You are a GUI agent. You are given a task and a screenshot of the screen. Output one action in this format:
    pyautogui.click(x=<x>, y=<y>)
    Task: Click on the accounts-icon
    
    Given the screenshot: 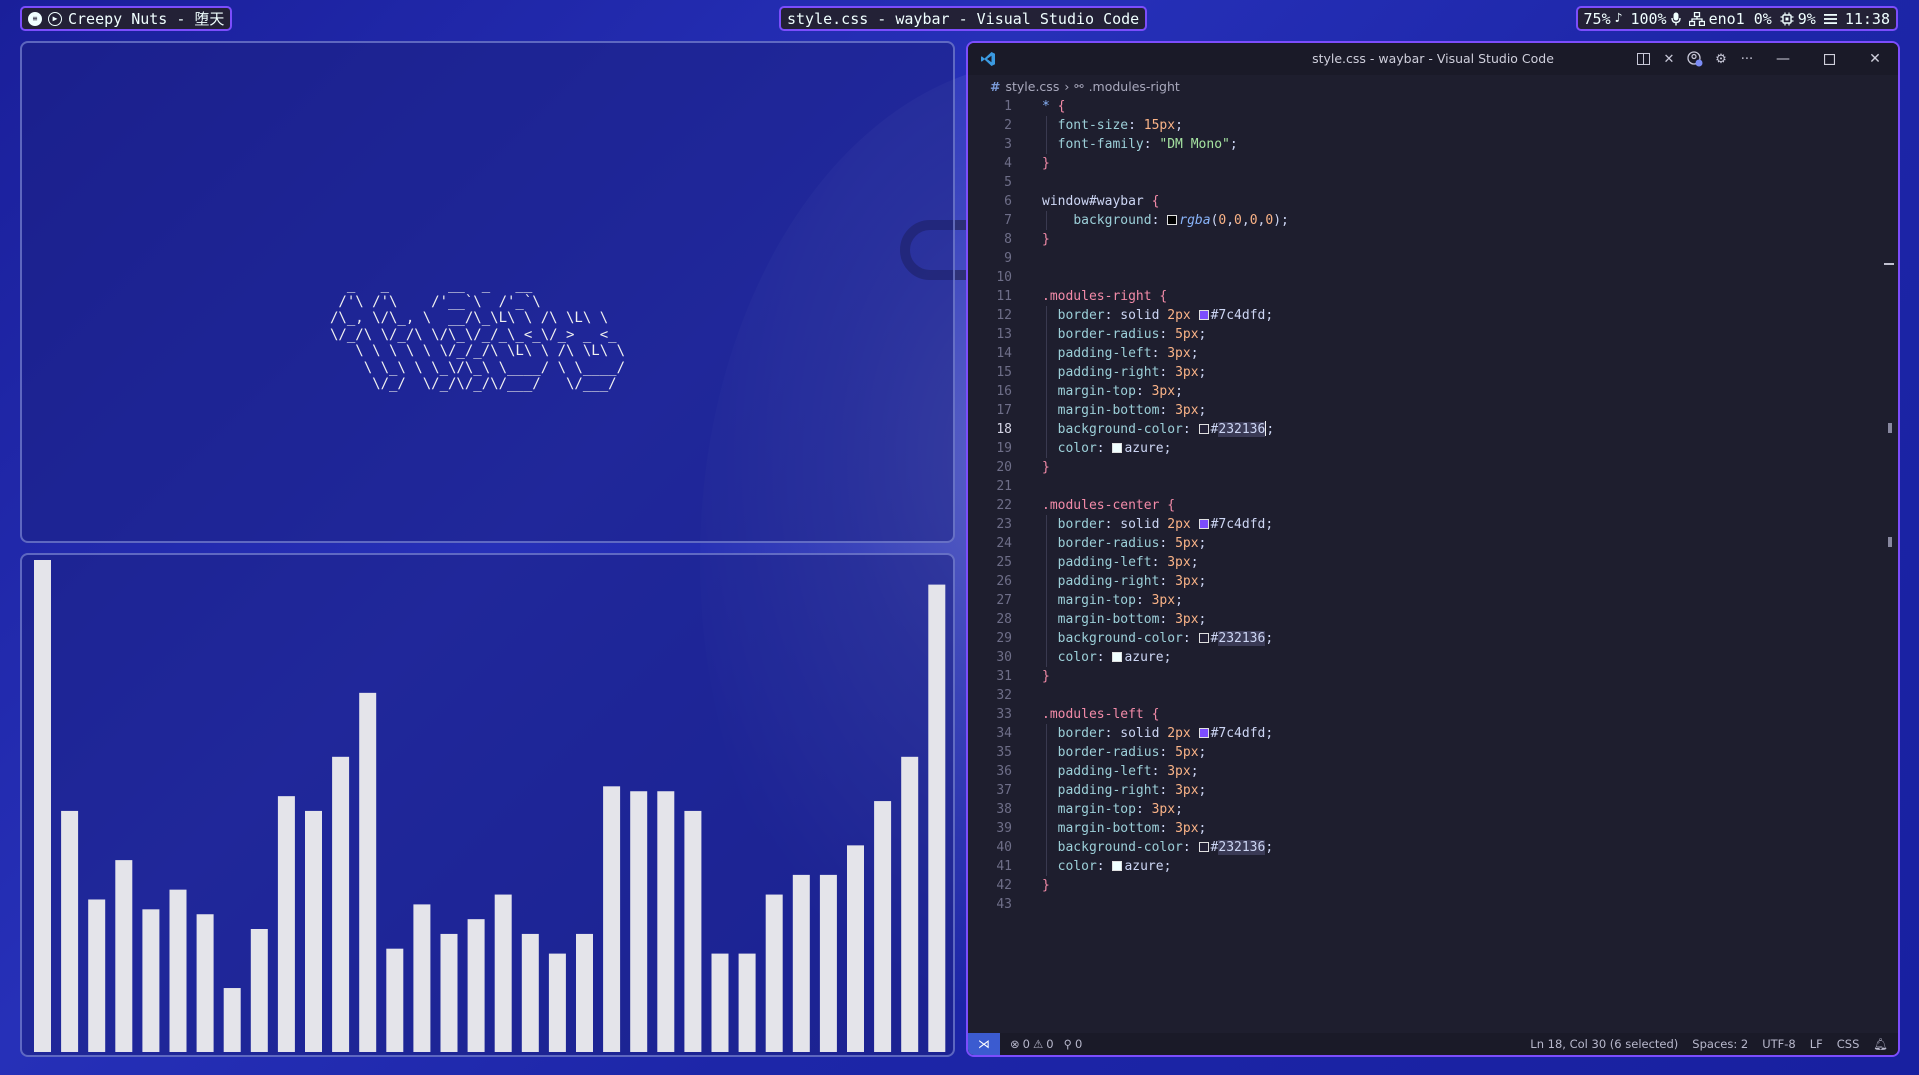 What is the action you would take?
    pyautogui.click(x=1695, y=59)
    